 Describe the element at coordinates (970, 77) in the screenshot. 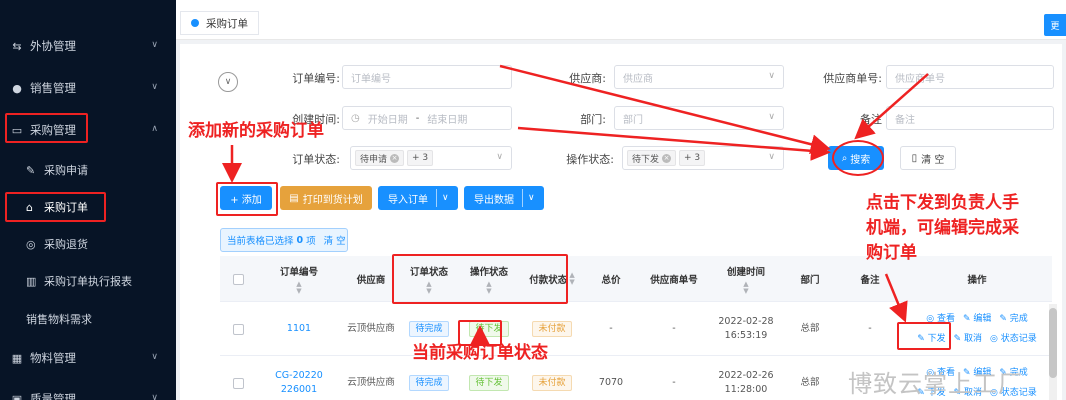

I see `supplier-order-input: 供应商单号` at that location.